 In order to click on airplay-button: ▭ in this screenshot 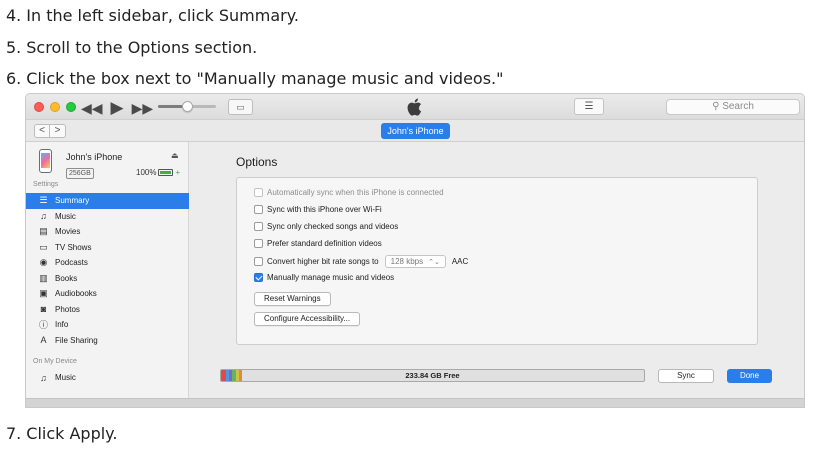, I will do `click(240, 107)`.